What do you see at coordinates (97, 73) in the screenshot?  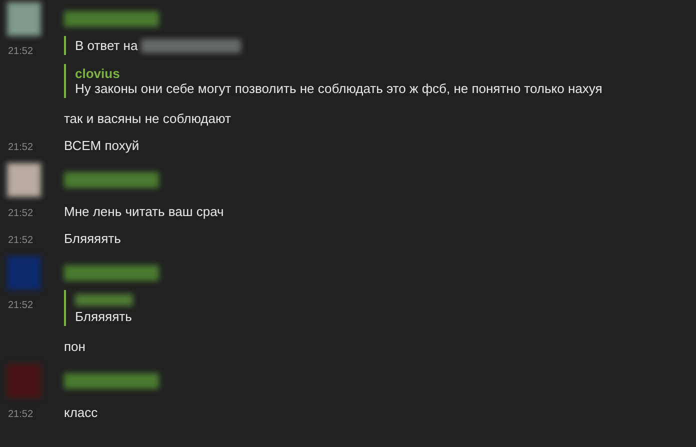 I see `quote-author: clovius` at bounding box center [97, 73].